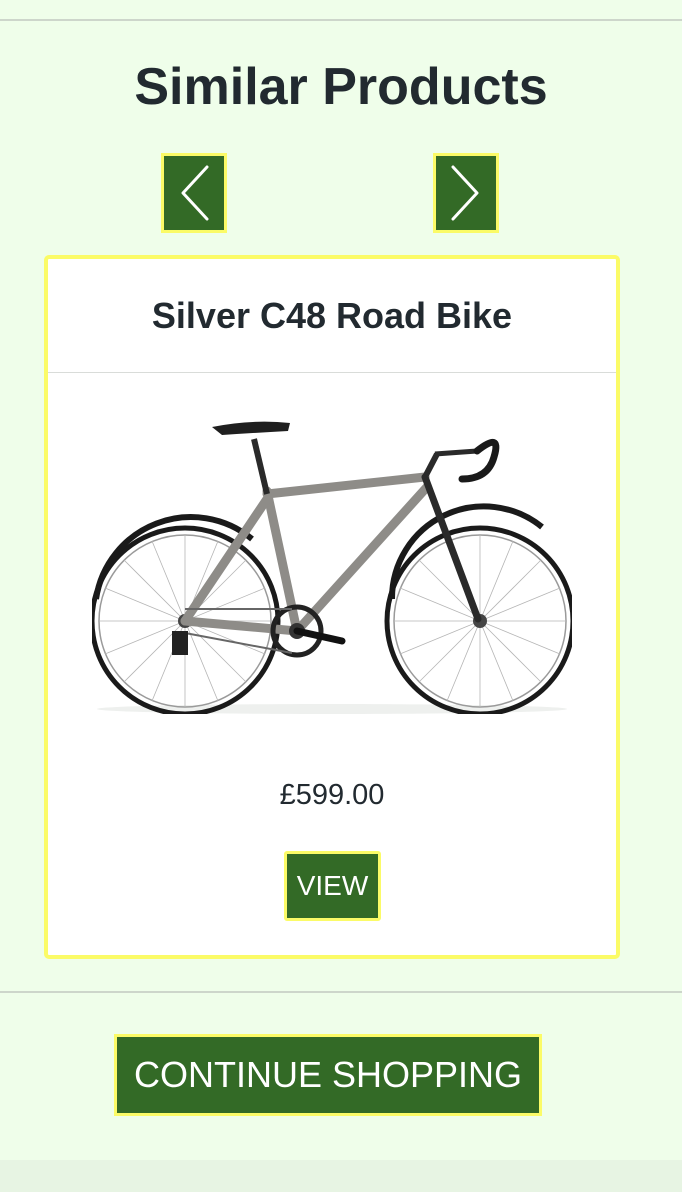 Image resolution: width=682 pixels, height=1192 pixels. What do you see at coordinates (341, 87) in the screenshot?
I see `similar-products-heading: Similar Products` at bounding box center [341, 87].